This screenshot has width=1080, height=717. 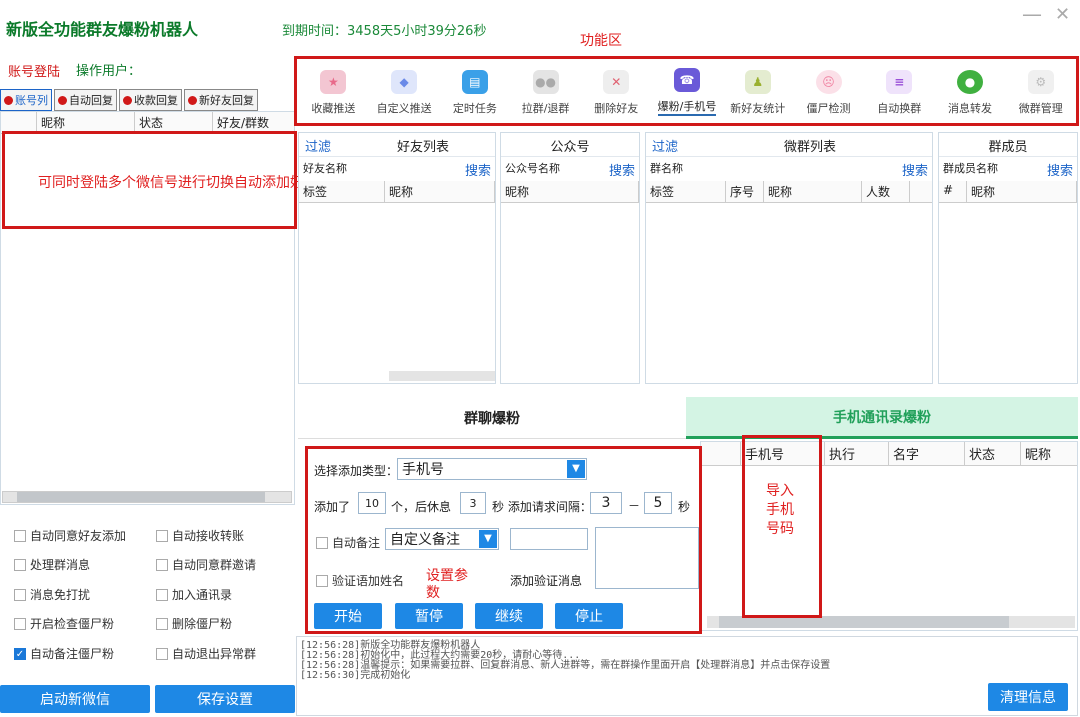 What do you see at coordinates (178, 183) in the screenshot?
I see `annotation-multi-login: 可同时登陆多个微信号进行切换自动添加好友` at bounding box center [178, 183].